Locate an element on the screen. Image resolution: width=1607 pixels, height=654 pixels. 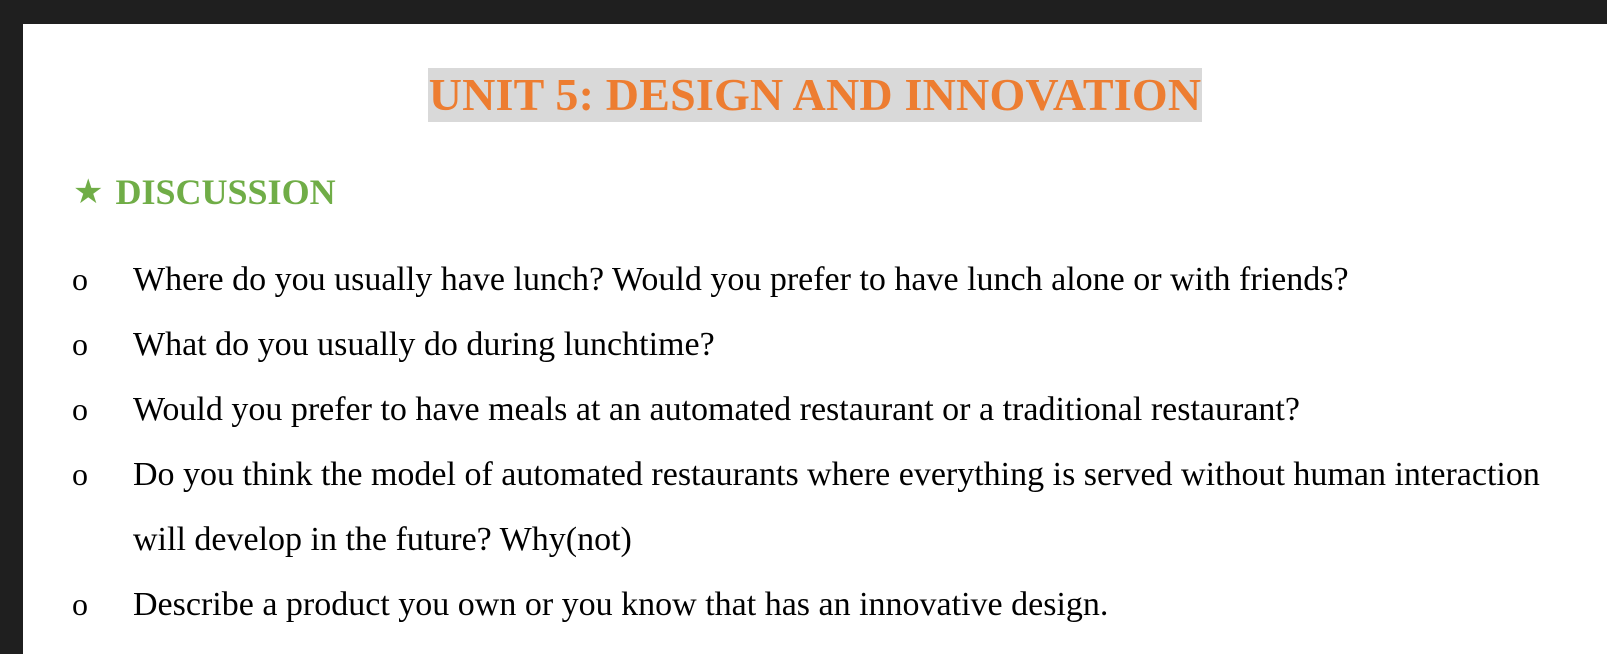
unit-title: UNIT 5: DESIGN AND INNOVATION is located at coordinates (815, 95).